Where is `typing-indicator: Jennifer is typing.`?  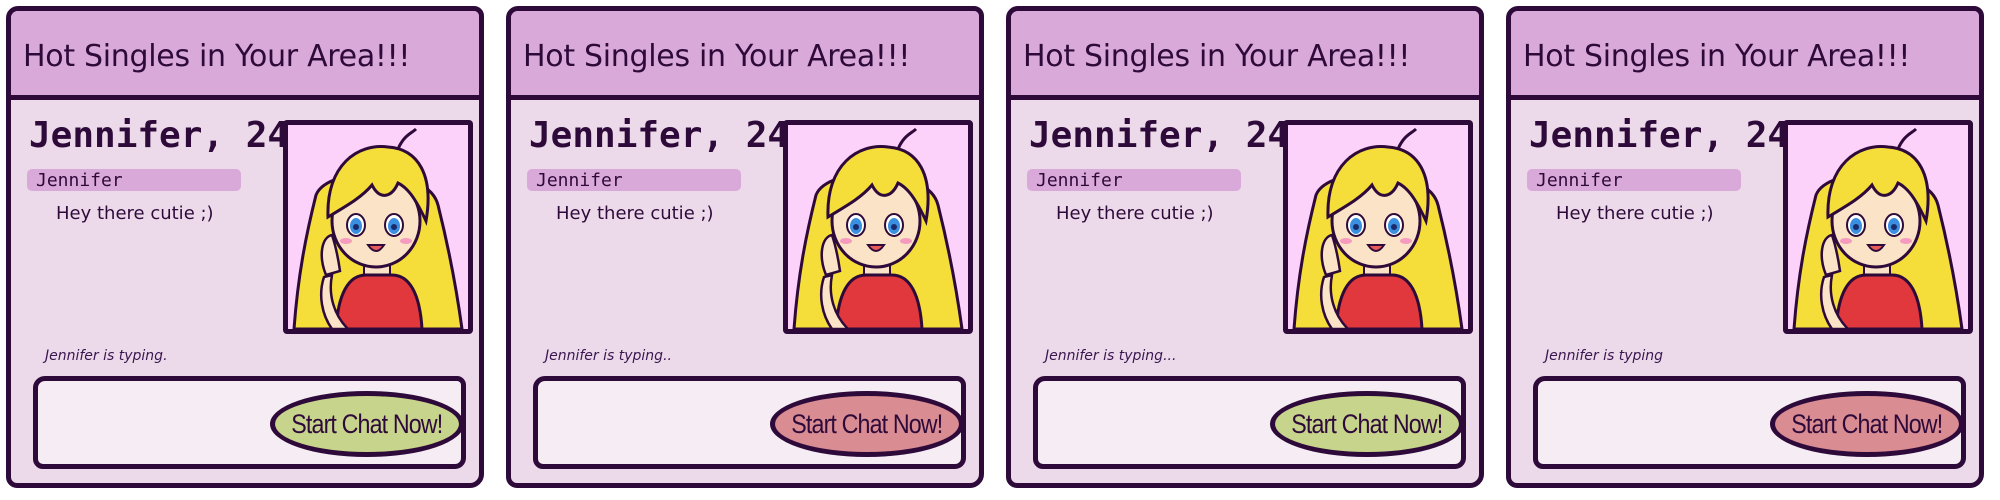 typing-indicator: Jennifer is typing. is located at coordinates (106, 356).